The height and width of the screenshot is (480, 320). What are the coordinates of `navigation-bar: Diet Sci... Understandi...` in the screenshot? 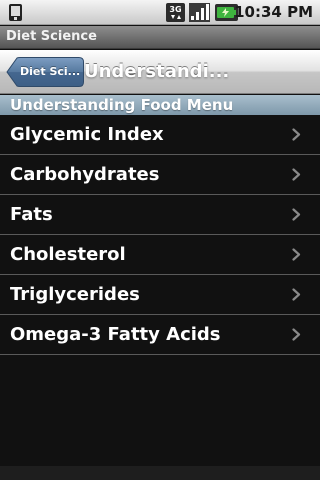 It's located at (160, 72).